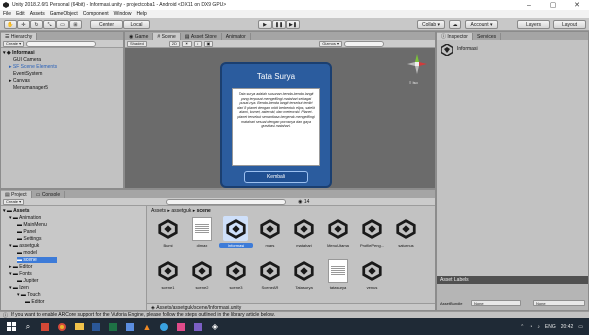 This screenshot has width=589, height=335. What do you see at coordinates (529, 5) in the screenshot?
I see `minimize-button: –` at bounding box center [529, 5].